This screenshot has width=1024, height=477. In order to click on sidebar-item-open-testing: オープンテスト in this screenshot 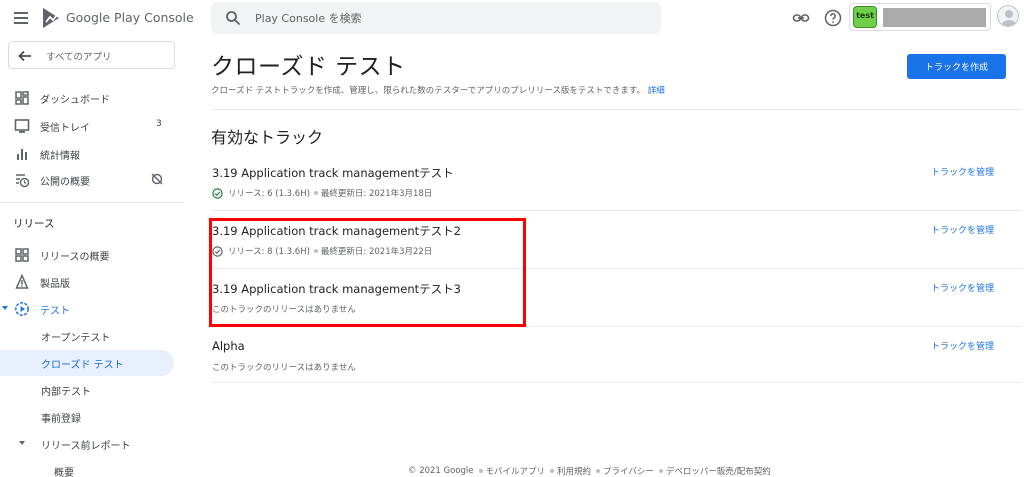, I will do `click(87, 336)`.